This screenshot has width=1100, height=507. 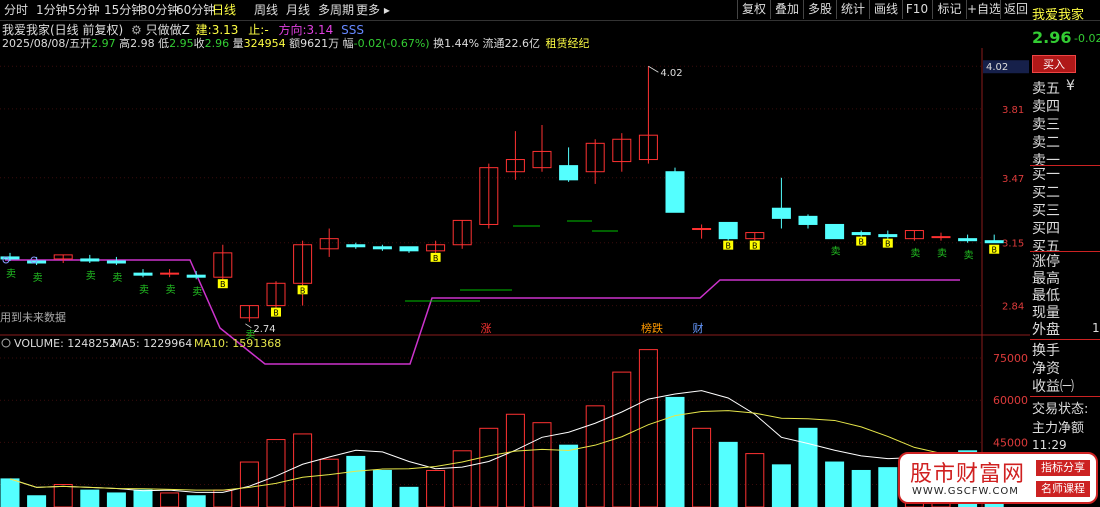 I want to click on volume-tick-label: 60000, so click(x=1010, y=400).